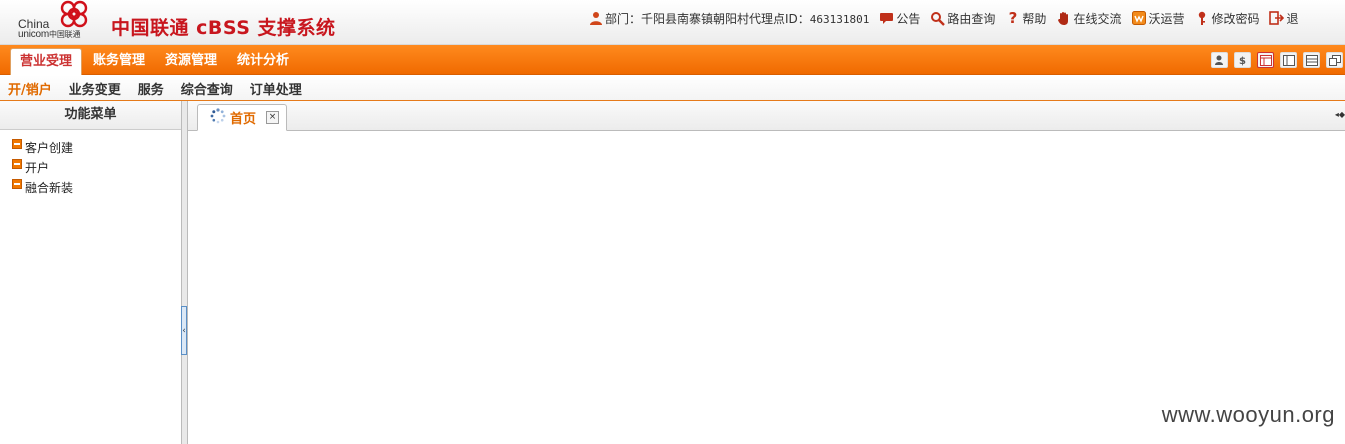  Describe the element at coordinates (766, 116) in the screenshot. I see `page-tab-bar: 首页 × ◂◆` at that location.